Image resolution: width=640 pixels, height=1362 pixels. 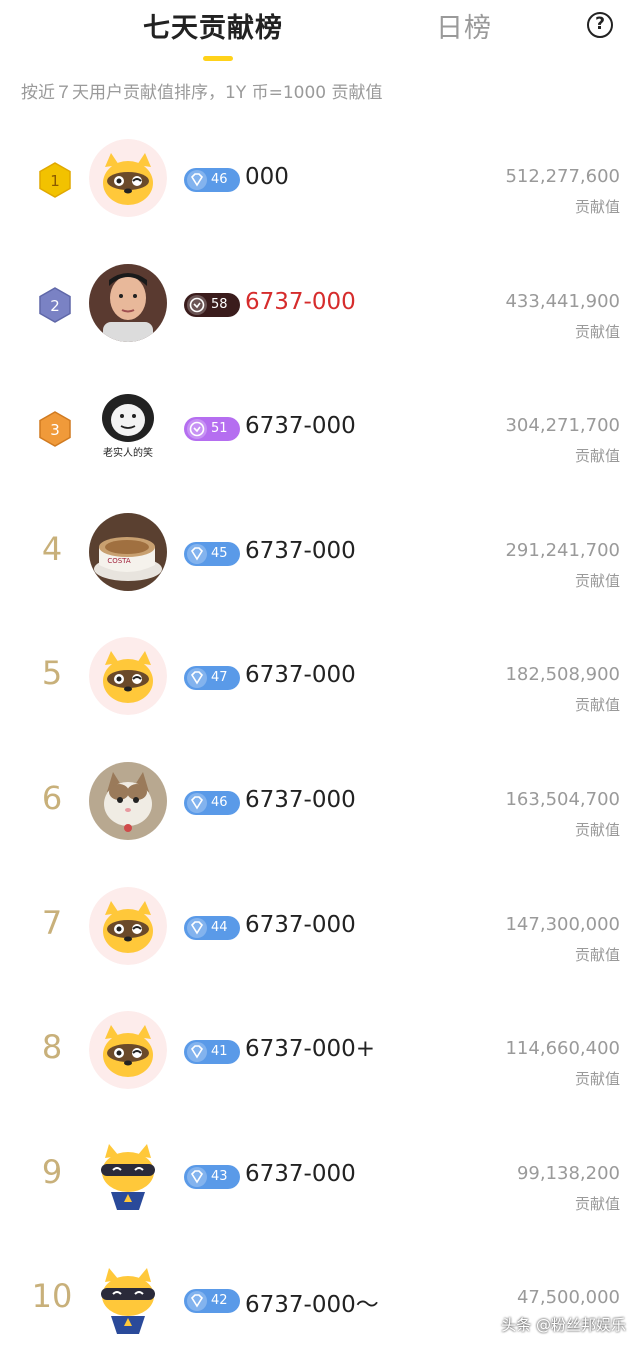 I want to click on level-badge: 47, so click(x=212, y=678).